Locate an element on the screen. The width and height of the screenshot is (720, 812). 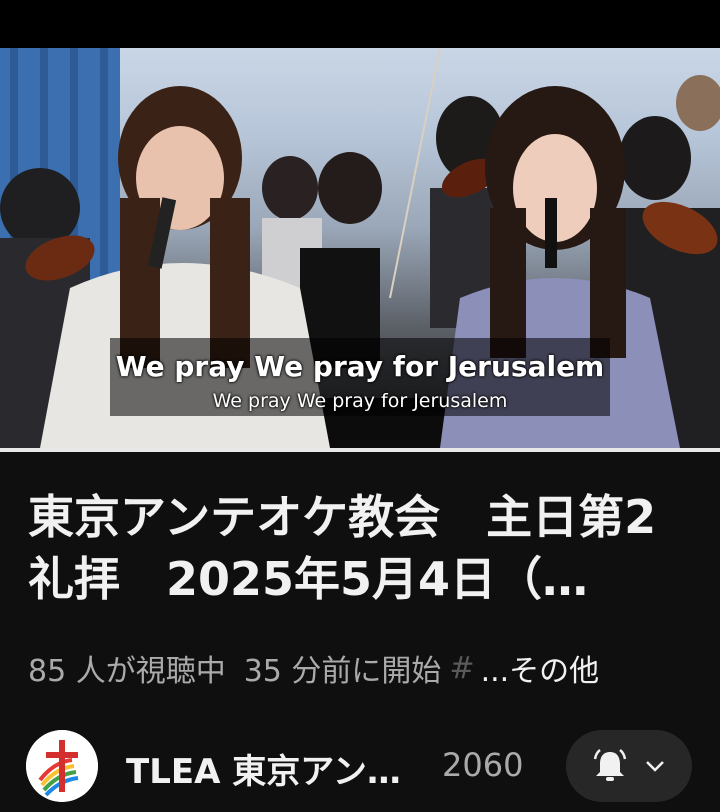
start-time: 35 分前に開始 is located at coordinates (342, 671).